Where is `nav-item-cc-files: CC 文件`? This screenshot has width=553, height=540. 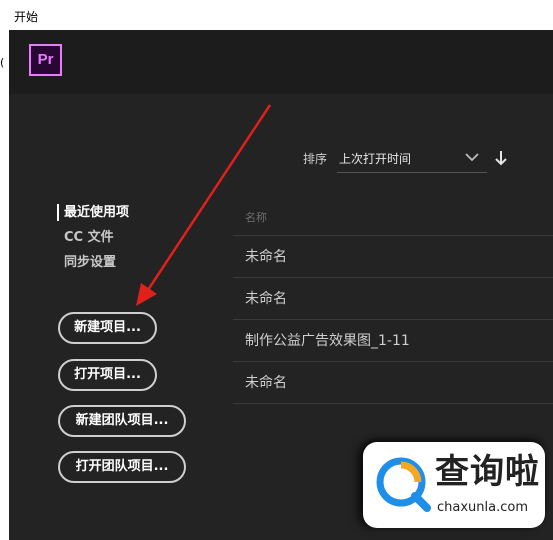
nav-item-cc-files: CC 文件 is located at coordinates (93, 237).